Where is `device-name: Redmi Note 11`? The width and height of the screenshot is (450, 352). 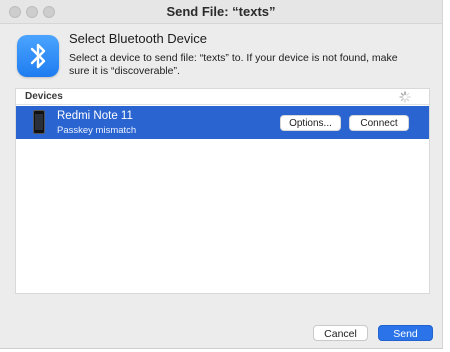
device-name: Redmi Note 11 is located at coordinates (95, 116).